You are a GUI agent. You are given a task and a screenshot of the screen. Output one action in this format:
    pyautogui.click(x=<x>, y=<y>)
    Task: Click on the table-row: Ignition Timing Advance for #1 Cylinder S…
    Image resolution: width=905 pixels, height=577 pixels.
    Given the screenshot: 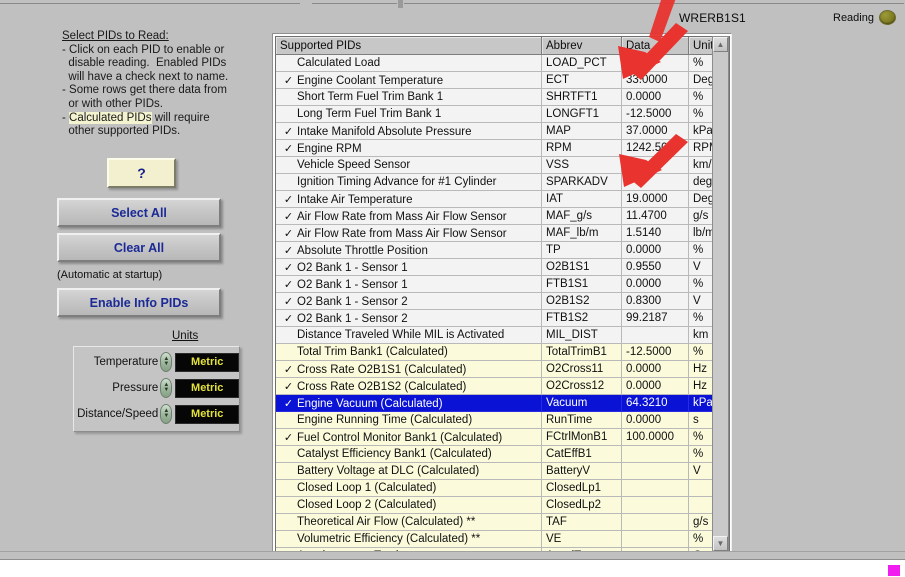 What is the action you would take?
    pyautogui.click(x=502, y=182)
    